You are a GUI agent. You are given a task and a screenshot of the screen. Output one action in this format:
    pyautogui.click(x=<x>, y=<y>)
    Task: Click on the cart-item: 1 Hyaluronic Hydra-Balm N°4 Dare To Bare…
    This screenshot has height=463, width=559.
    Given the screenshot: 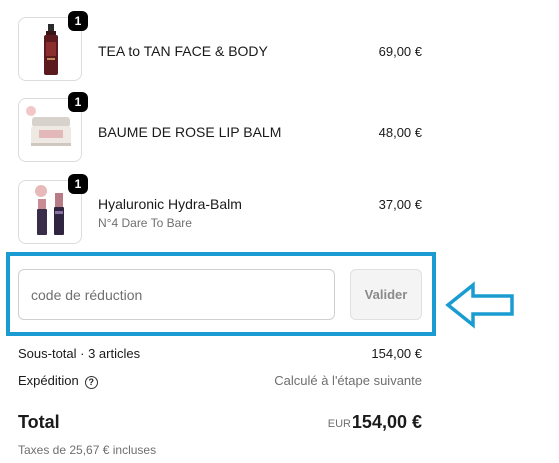 What is the action you would take?
    pyautogui.click(x=220, y=210)
    